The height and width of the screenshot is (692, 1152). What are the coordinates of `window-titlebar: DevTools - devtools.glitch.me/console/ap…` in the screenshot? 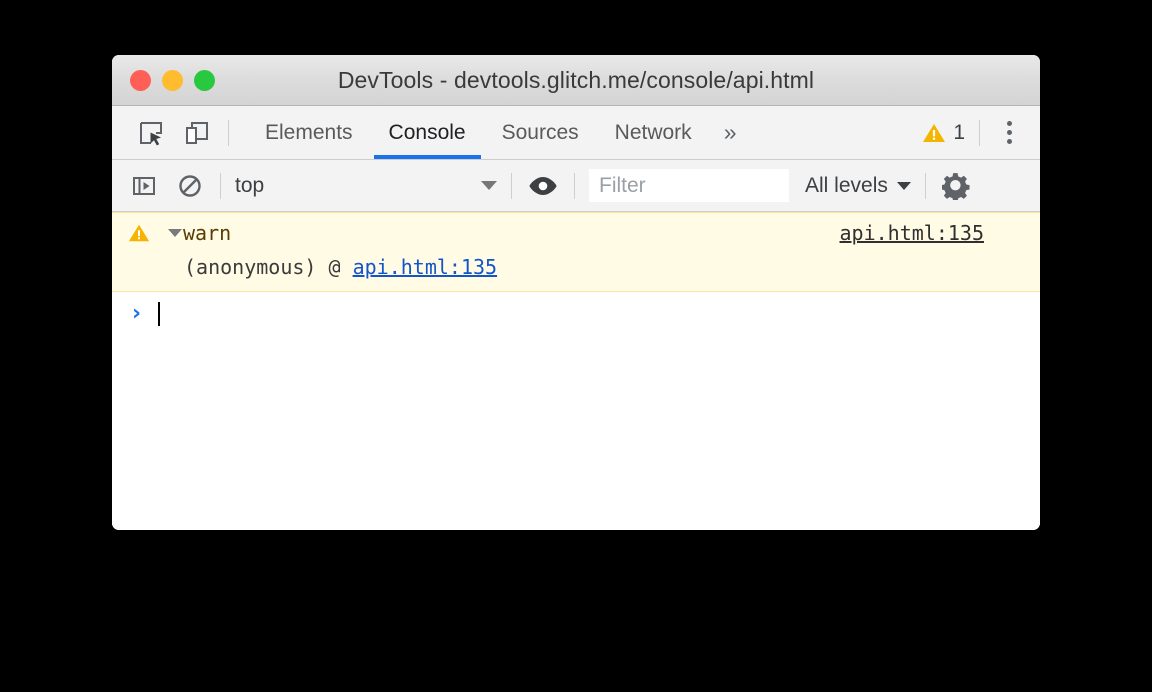 It's located at (576, 80).